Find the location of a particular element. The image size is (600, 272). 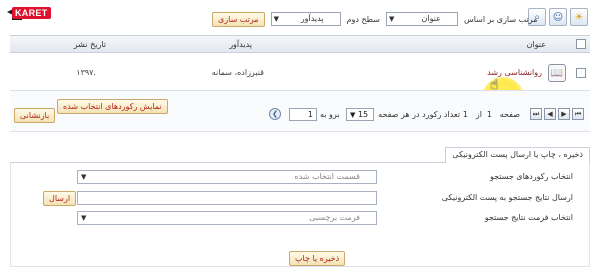

records-row: انتخاب رکوردهای جستجو ▼ قسمت انتخاب شده is located at coordinates (301, 178).